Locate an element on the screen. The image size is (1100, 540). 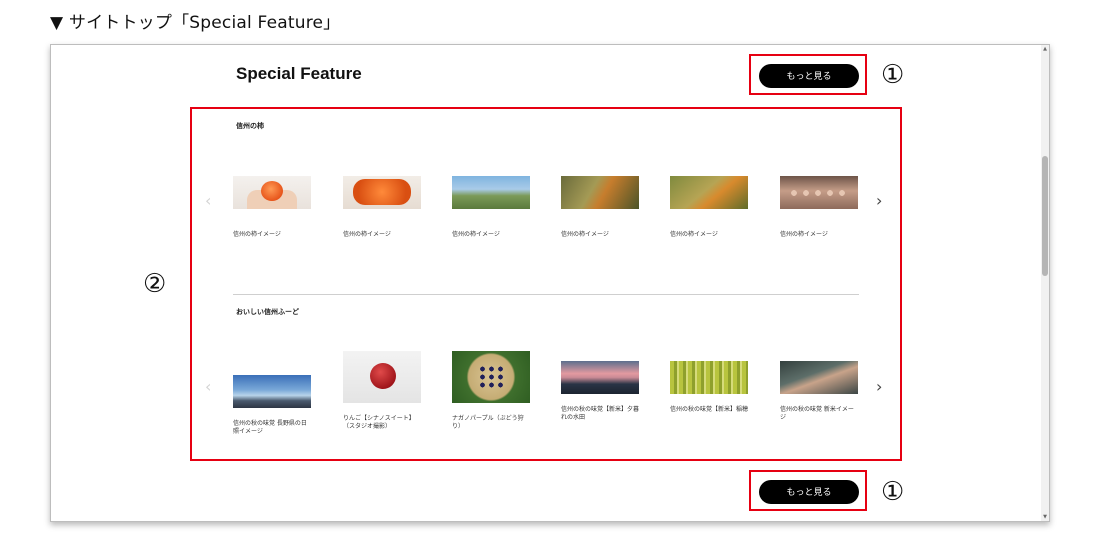
annotation-box-more-top is located at coordinates (808, 74).